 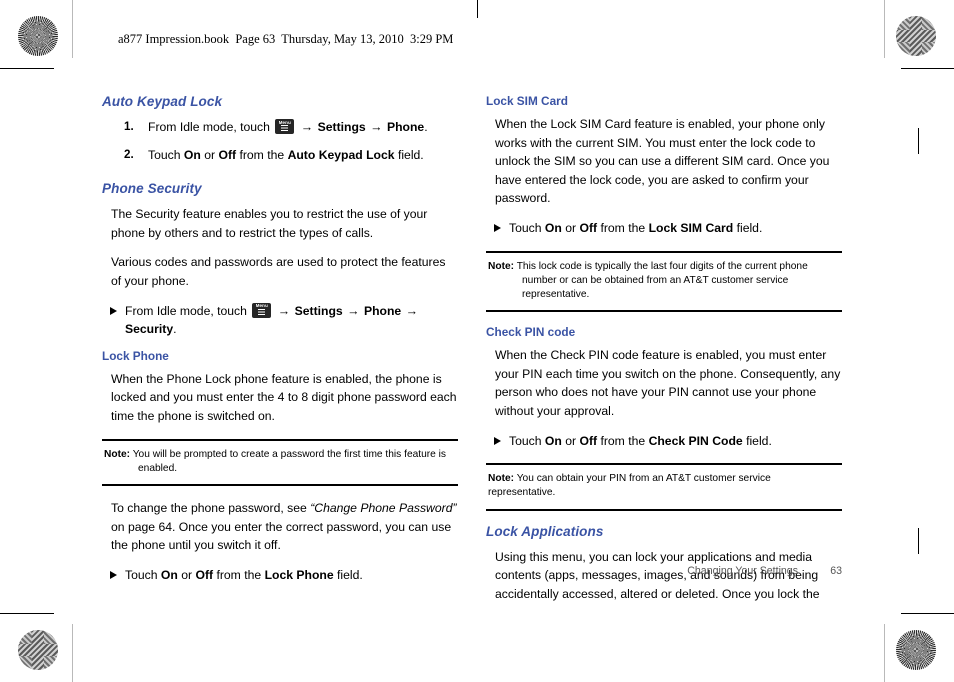 What do you see at coordinates (27, 613) in the screenshot?
I see `trim-line-bottom-left` at bounding box center [27, 613].